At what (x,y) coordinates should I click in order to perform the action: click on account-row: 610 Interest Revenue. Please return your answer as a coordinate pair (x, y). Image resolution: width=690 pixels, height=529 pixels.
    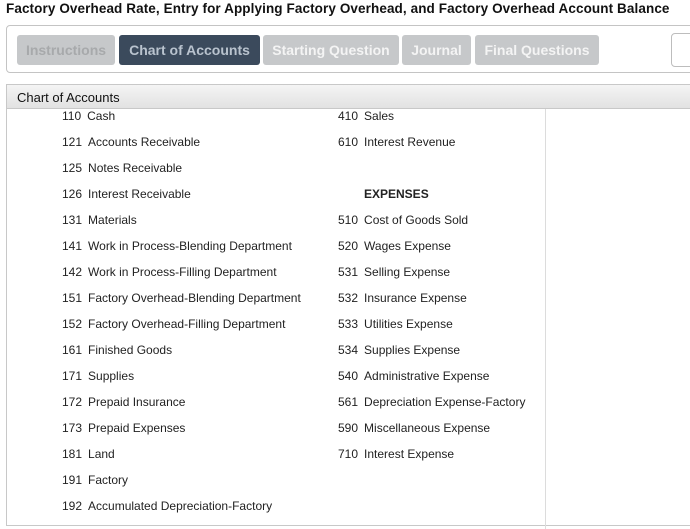
    Looking at the image, I should click on (396, 142).